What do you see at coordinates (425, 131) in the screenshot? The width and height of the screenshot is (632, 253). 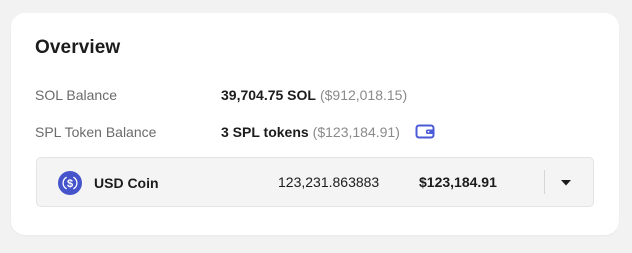 I see `wallet-icon` at bounding box center [425, 131].